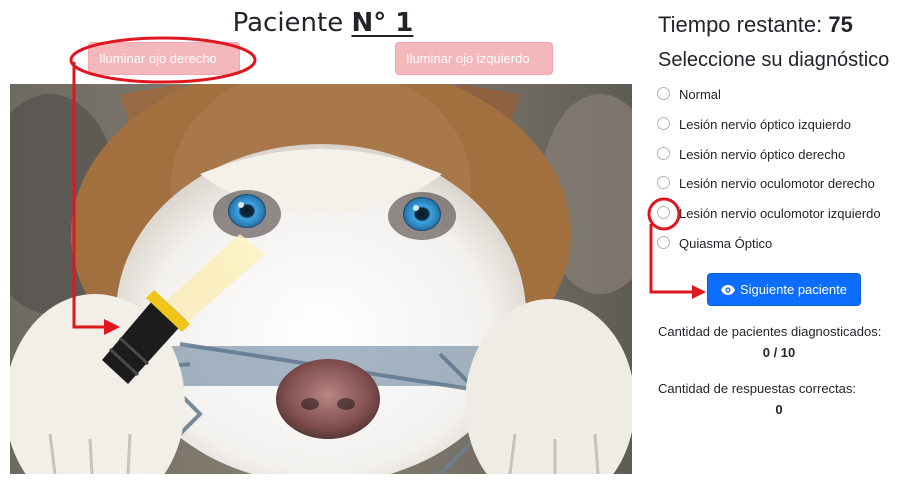  Describe the element at coordinates (663, 182) in the screenshot. I see `radio-oculomotor-right` at that location.